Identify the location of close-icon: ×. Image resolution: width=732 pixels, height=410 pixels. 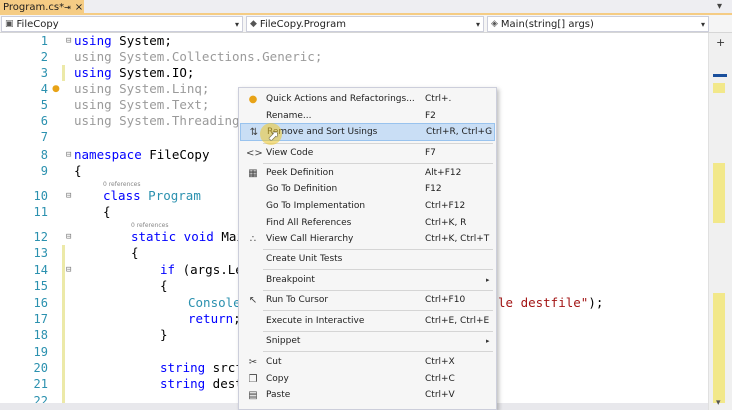
(79, 7).